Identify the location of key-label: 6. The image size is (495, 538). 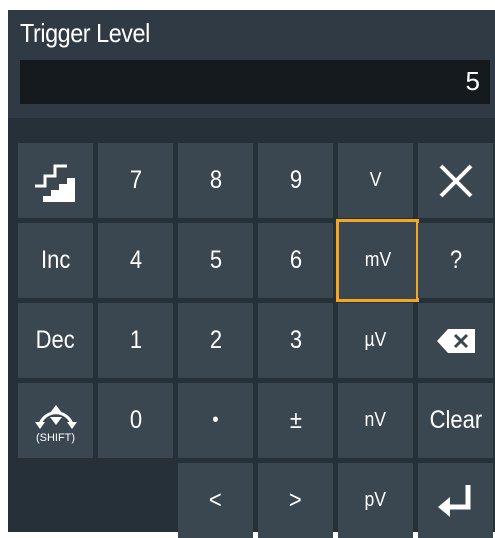
(295, 260).